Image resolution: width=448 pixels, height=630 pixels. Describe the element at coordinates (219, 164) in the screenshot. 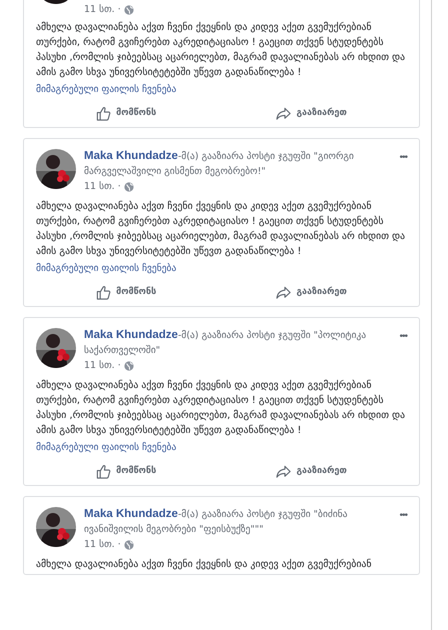

I see `share-text: Maka Khundadze-მ(ა) გააზიარა პოსტი ჯგუფში "გიორგი მარგველაშვილი გისმენთ მეგობრებო!"` at that location.